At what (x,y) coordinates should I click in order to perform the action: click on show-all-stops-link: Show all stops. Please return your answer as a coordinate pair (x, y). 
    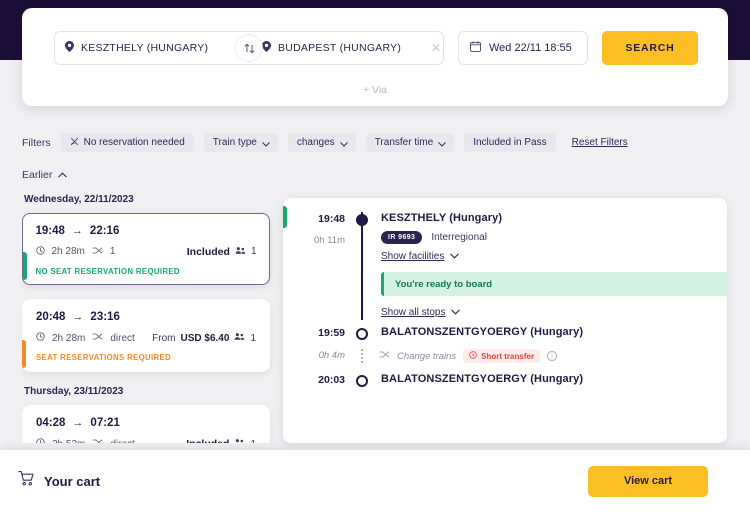
    Looking at the image, I should click on (421, 312).